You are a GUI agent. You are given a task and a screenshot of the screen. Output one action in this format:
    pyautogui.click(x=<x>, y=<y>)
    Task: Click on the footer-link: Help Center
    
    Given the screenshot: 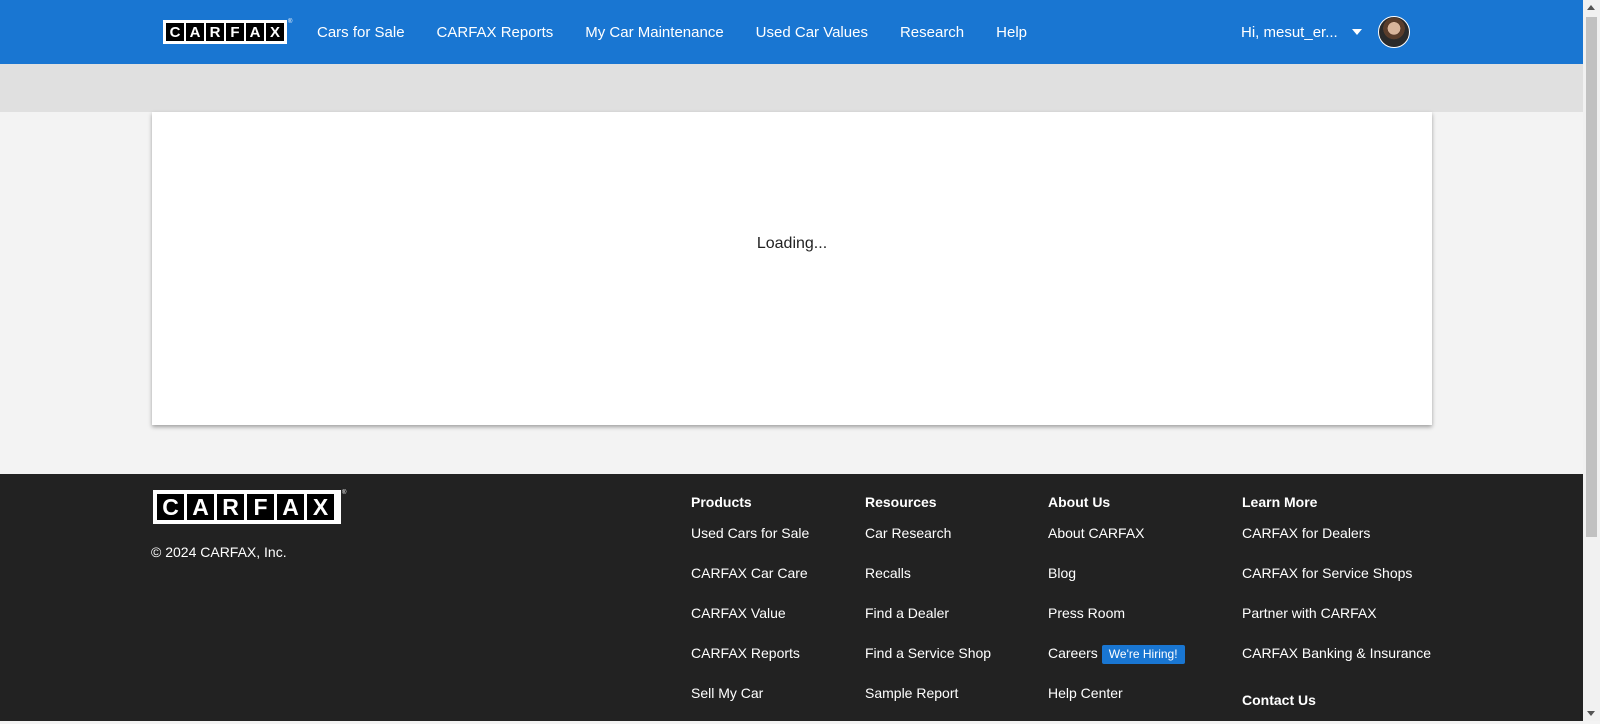 What is the action you would take?
    pyautogui.click(x=1116, y=704)
    